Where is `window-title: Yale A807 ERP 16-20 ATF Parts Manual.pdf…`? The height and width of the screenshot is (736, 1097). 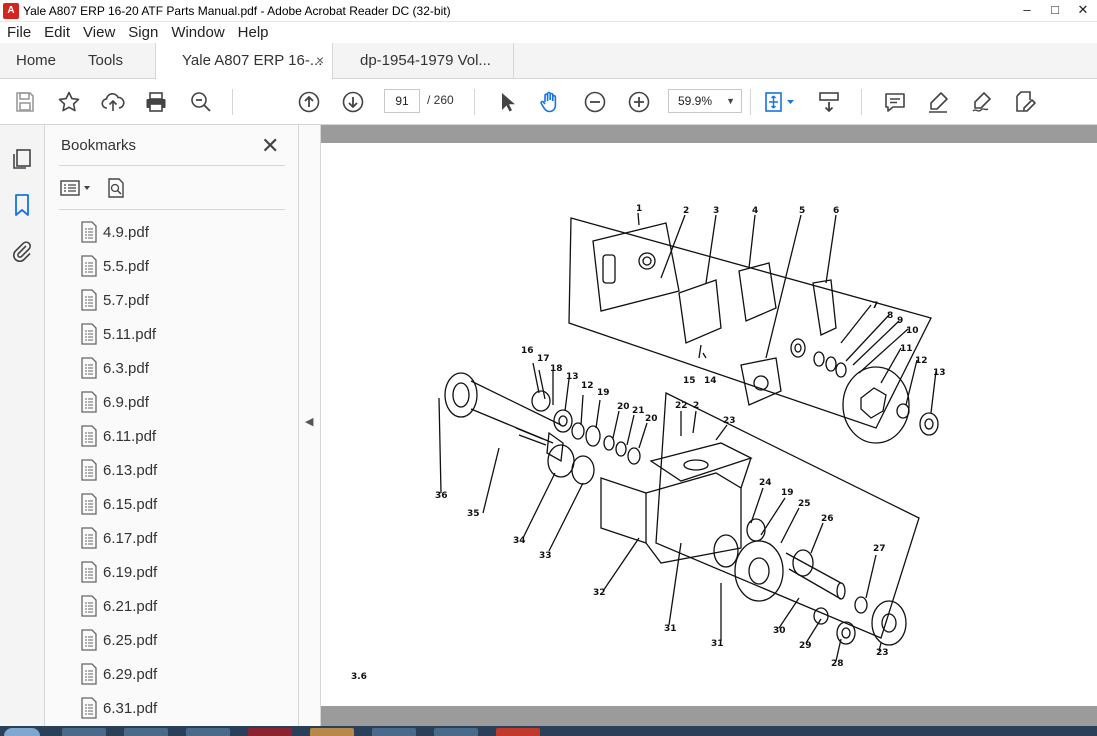
window-title: Yale A807 ERP 16-20 ATF Parts Manual.pdf… is located at coordinates (237, 10).